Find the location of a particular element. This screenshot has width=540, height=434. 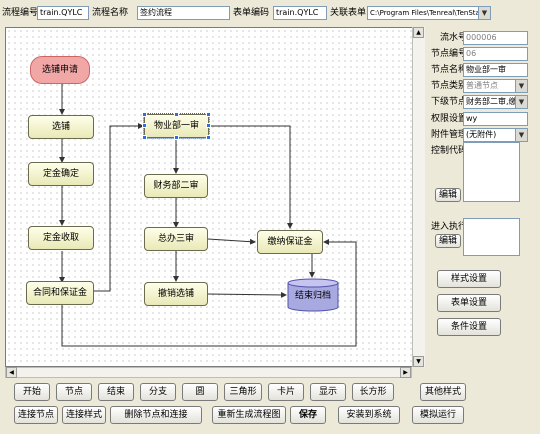

control-code-textarea is located at coordinates (491, 172).